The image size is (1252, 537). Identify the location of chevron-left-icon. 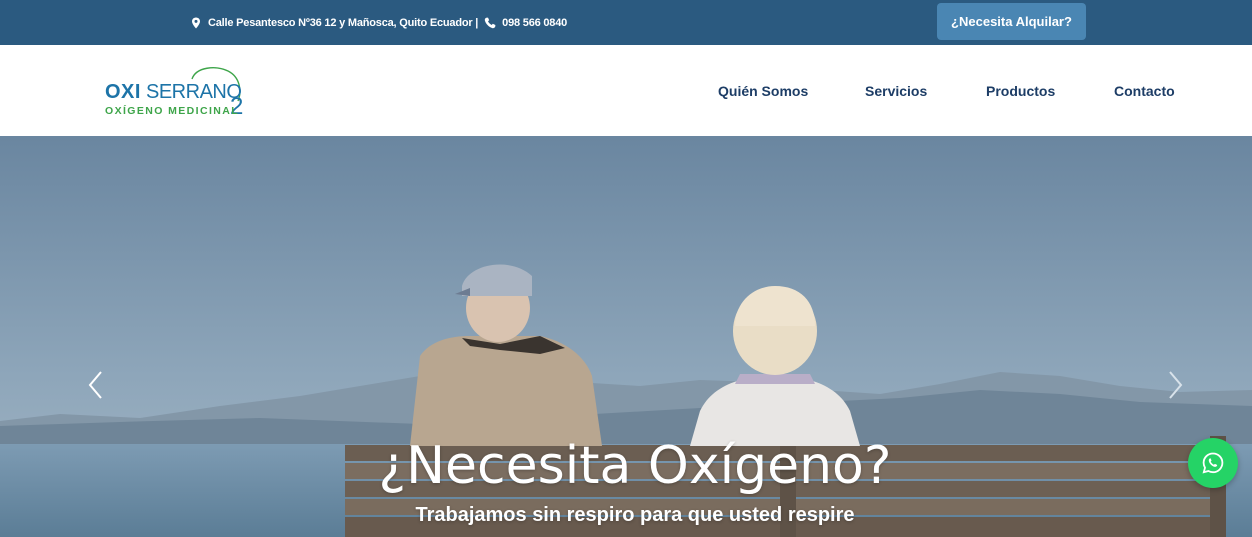
(96, 385).